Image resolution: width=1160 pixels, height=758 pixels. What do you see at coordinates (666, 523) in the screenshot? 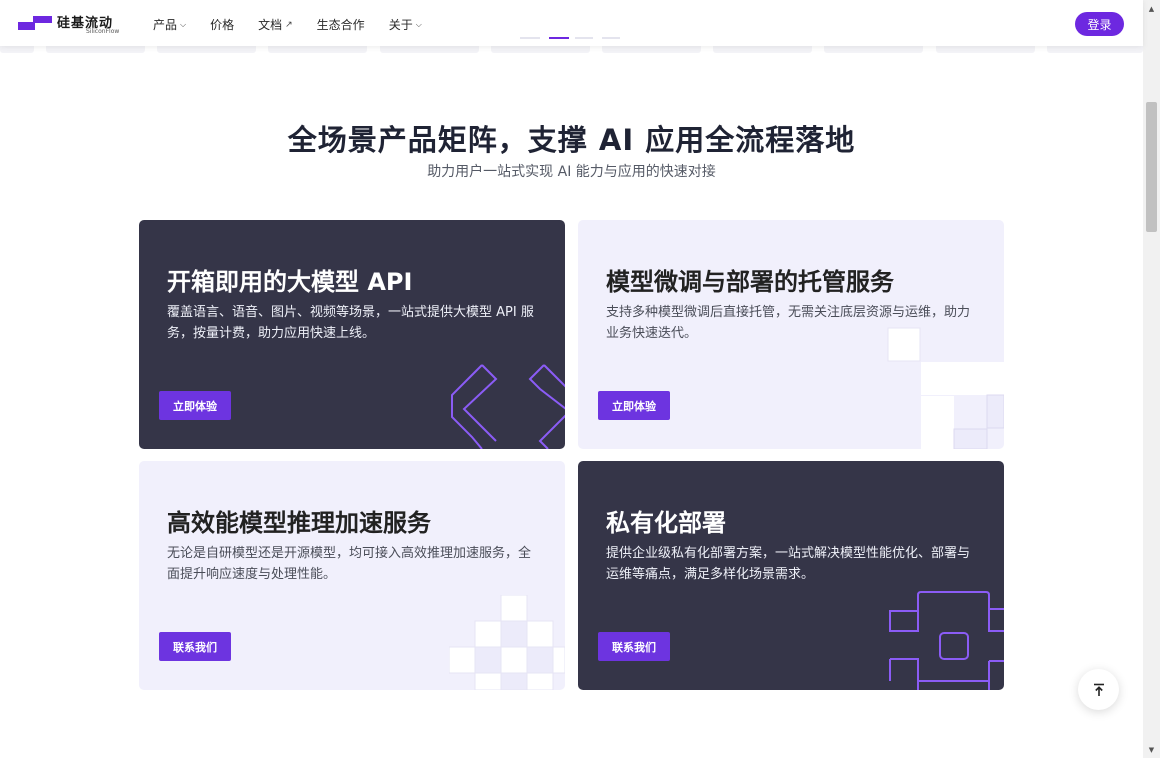
I see `card-title: 私有化部署` at bounding box center [666, 523].